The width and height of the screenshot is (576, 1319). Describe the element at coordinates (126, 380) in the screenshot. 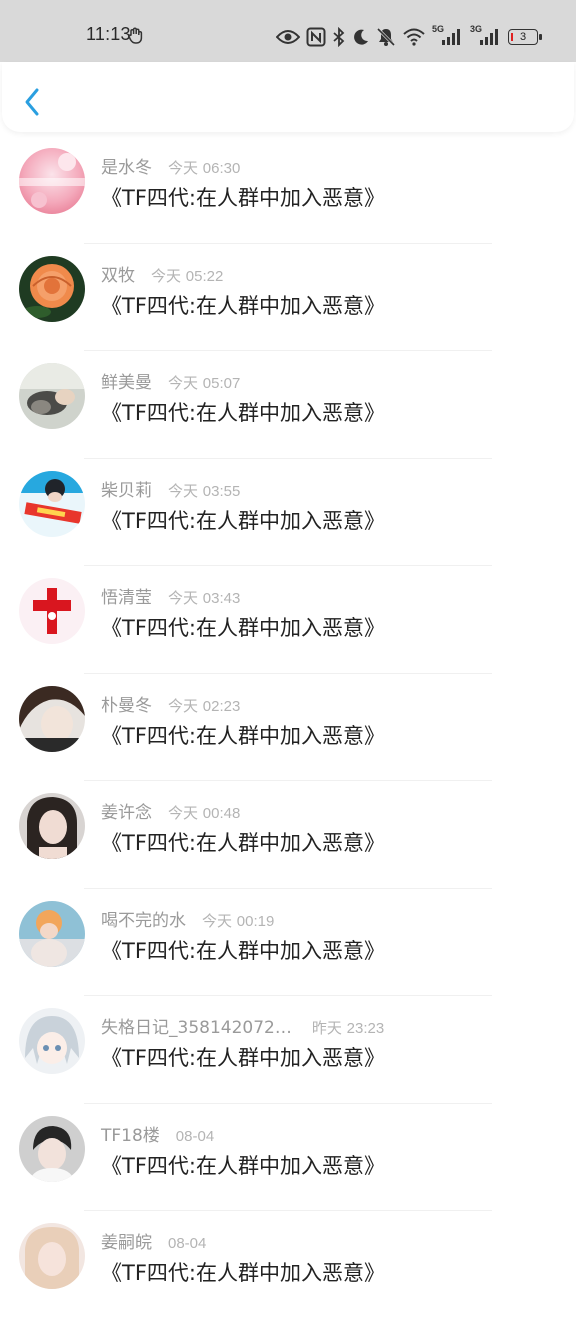

I see `sender-name: 鲜美曼` at that location.